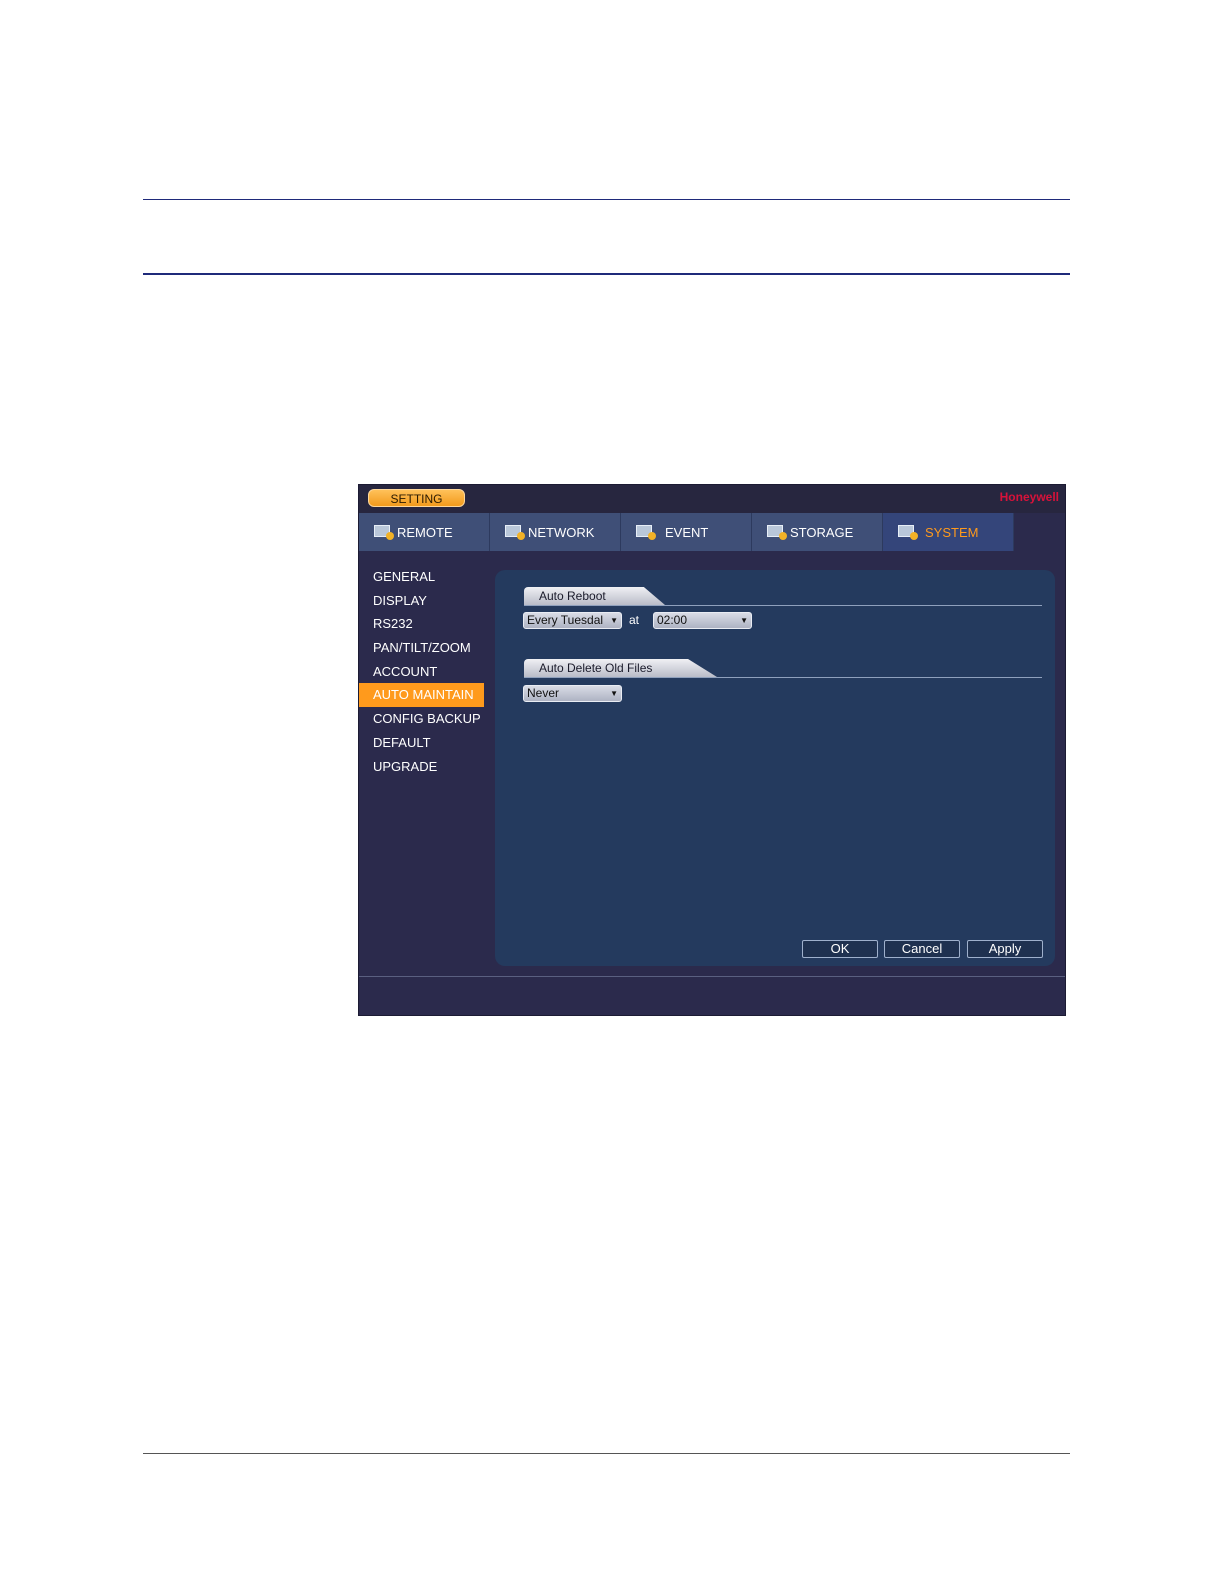  What do you see at coordinates (543, 693) in the screenshot?
I see `auto-delete-value: Never` at bounding box center [543, 693].